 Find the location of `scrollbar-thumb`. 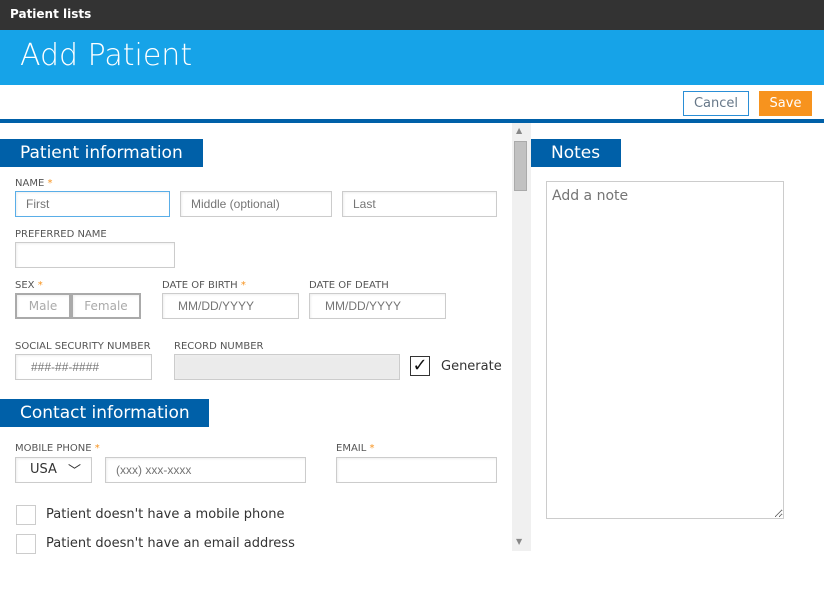

scrollbar-thumb is located at coordinates (520, 166).